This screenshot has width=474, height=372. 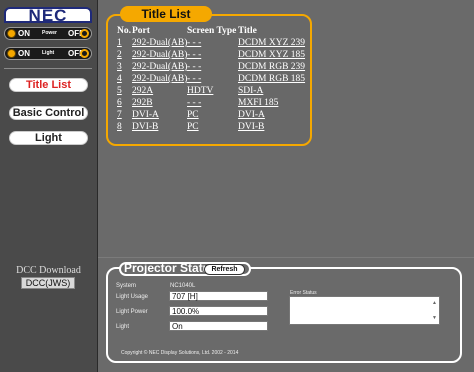 I want to click on light-toggle: ON Light OFF, so click(x=48, y=53).